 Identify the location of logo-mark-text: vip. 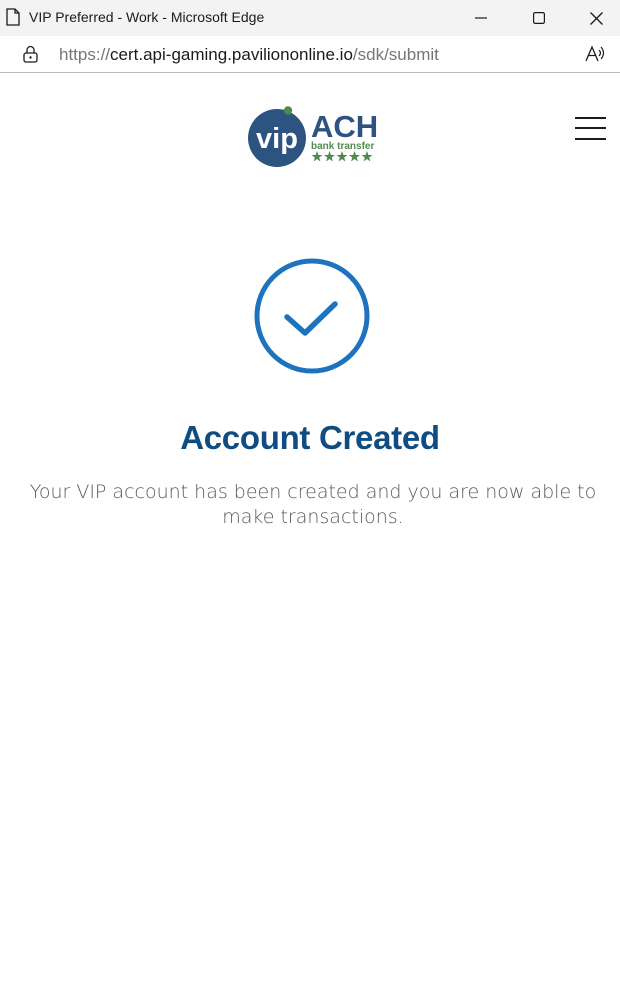
(277, 139).